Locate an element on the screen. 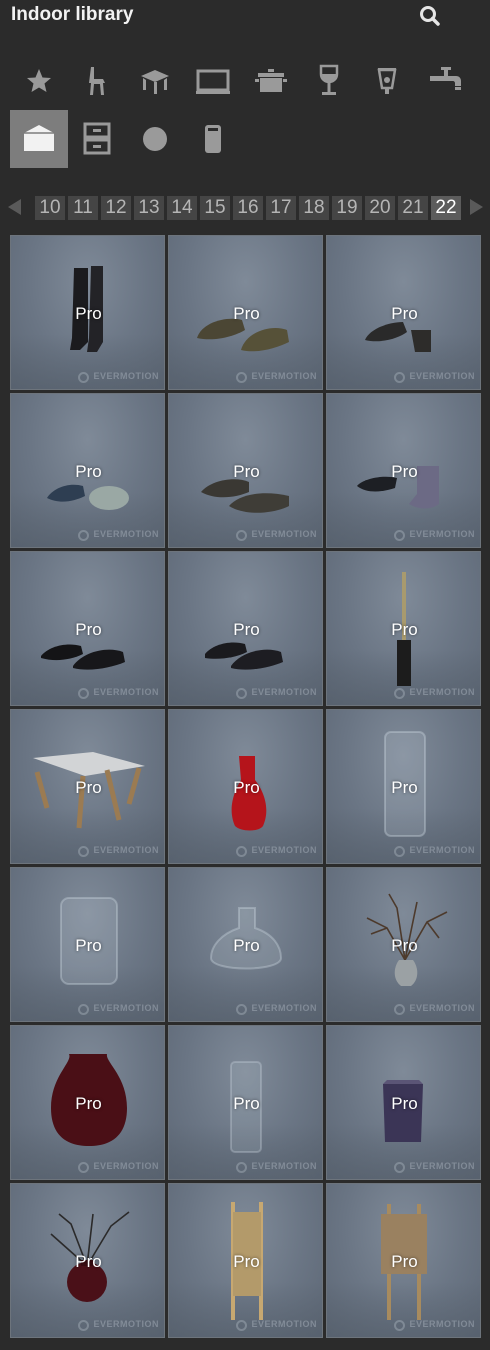  model-tile-branch-vase: Pro EVERMOTION is located at coordinates (403, 944).